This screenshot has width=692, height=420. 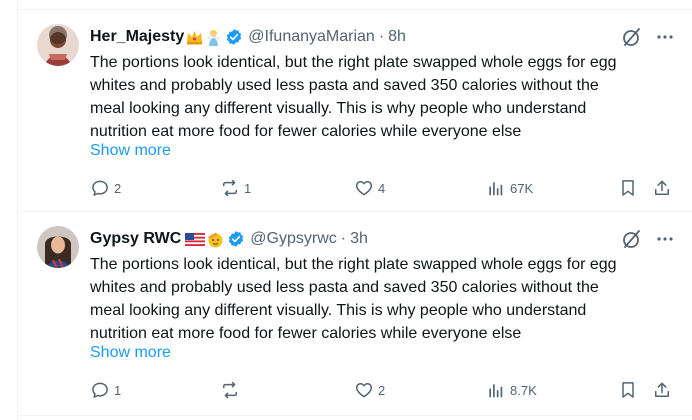 What do you see at coordinates (213, 37) in the screenshot?
I see `fairy-emoji` at bounding box center [213, 37].